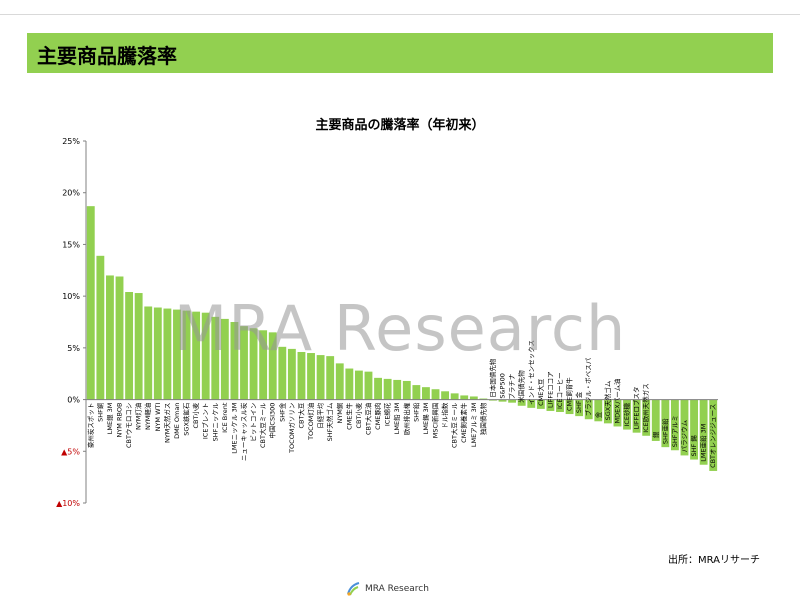 The image size is (800, 600). What do you see at coordinates (68, 503) in the screenshot?
I see `y-tick-label: ▲10%` at bounding box center [68, 503].